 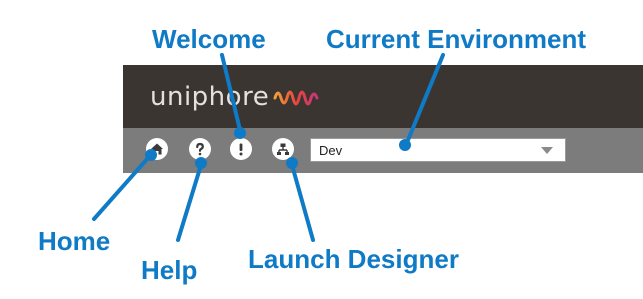 I want to click on help-arrow, so click(x=189, y=202).